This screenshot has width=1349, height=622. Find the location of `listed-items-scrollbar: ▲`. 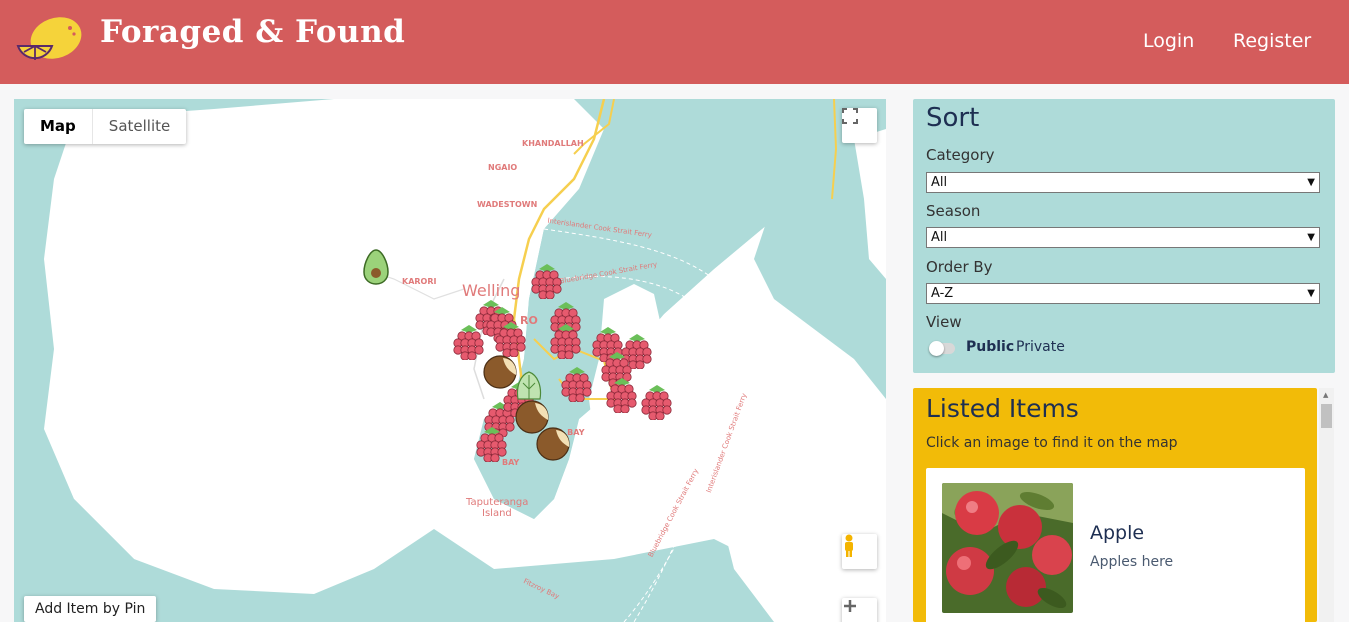

listed-items-scrollbar: ▲ is located at coordinates (1326, 505).